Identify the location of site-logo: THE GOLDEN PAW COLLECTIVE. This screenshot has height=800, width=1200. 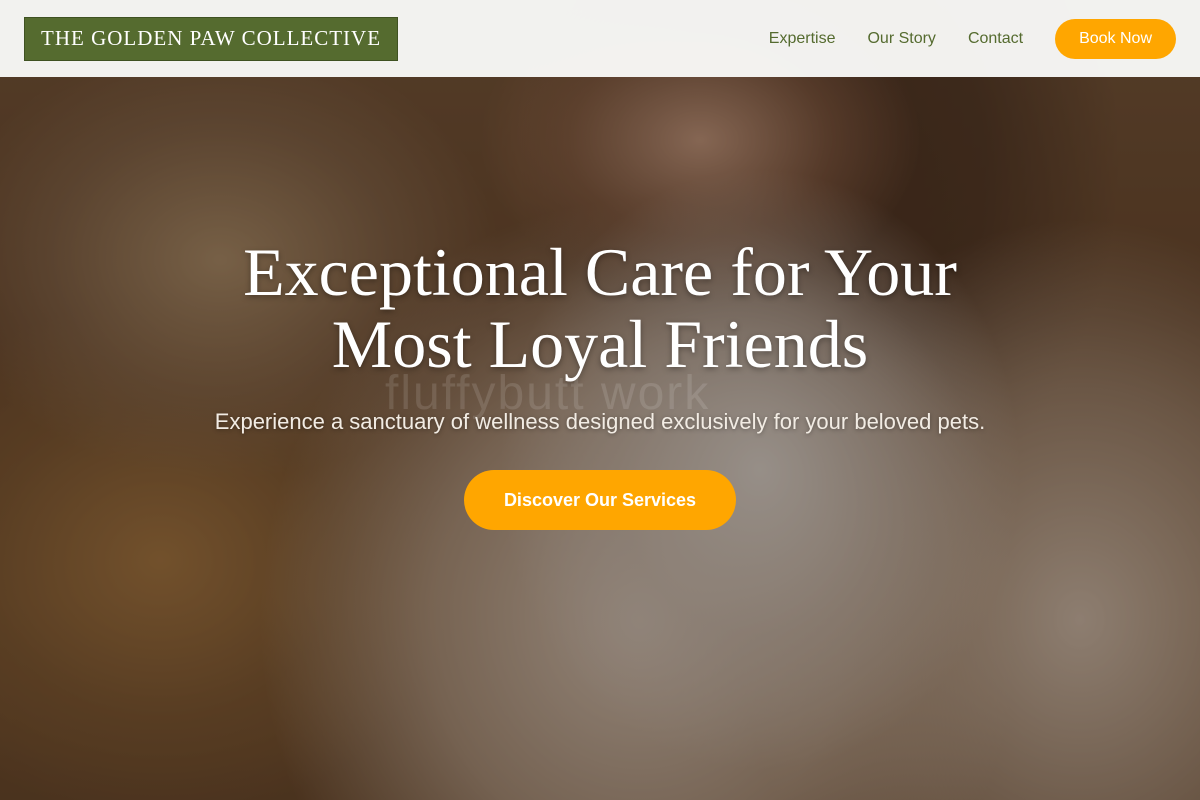
(211, 38).